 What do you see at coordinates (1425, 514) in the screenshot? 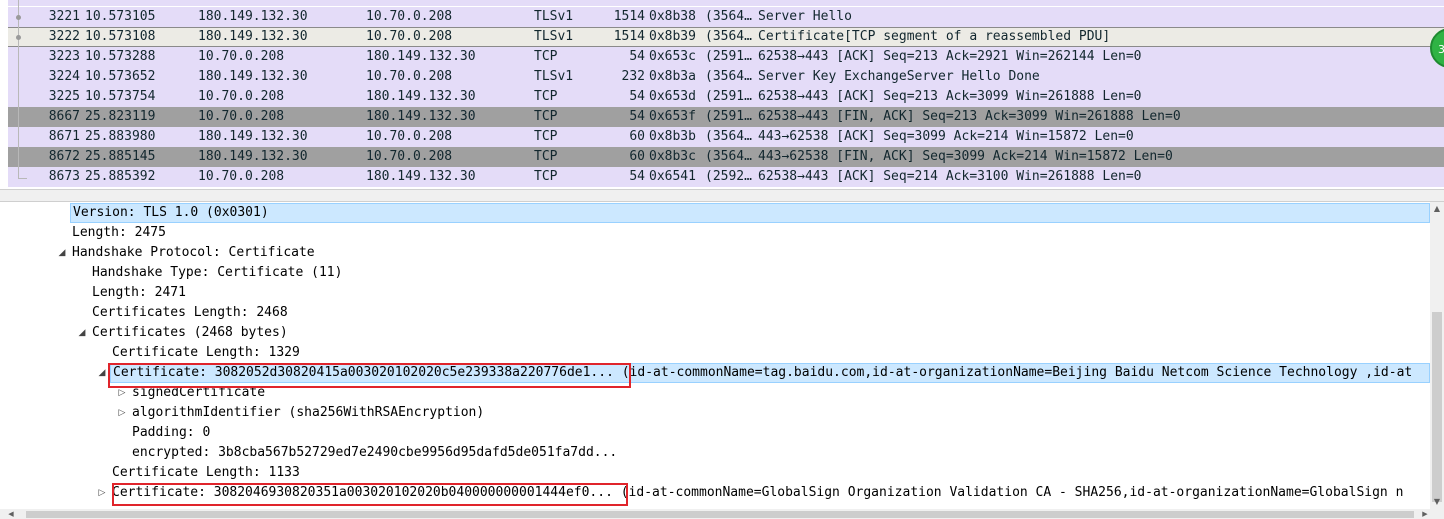
I see `scroll-right-arrow-icon: ▶` at bounding box center [1425, 514].